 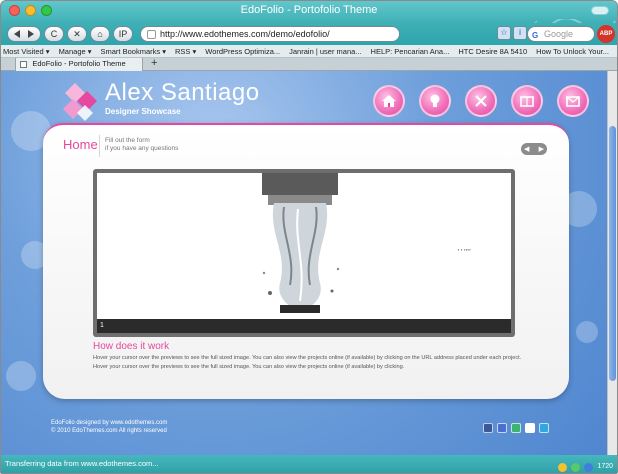 I want to click on sync-icon, so click(x=589, y=467).